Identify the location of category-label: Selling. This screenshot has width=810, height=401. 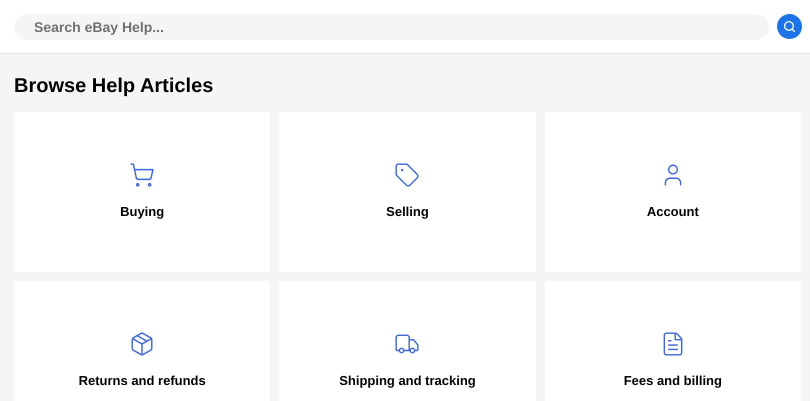
(407, 212).